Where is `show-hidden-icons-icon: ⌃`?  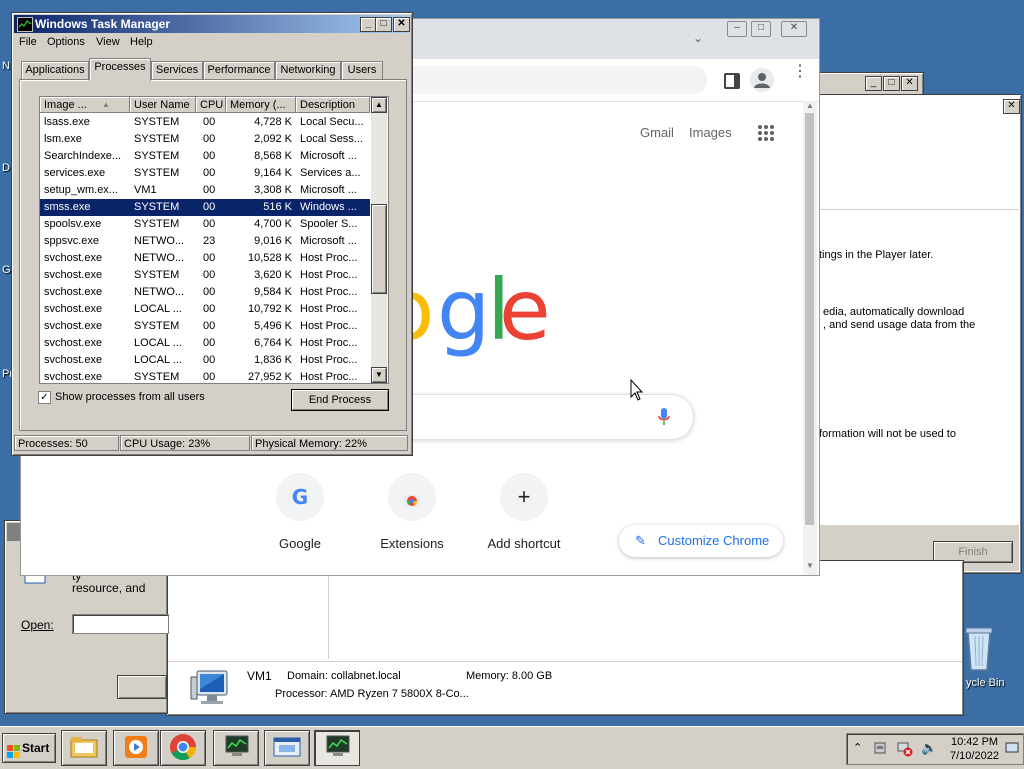 show-hidden-icons-icon: ⌃ is located at coordinates (857, 747).